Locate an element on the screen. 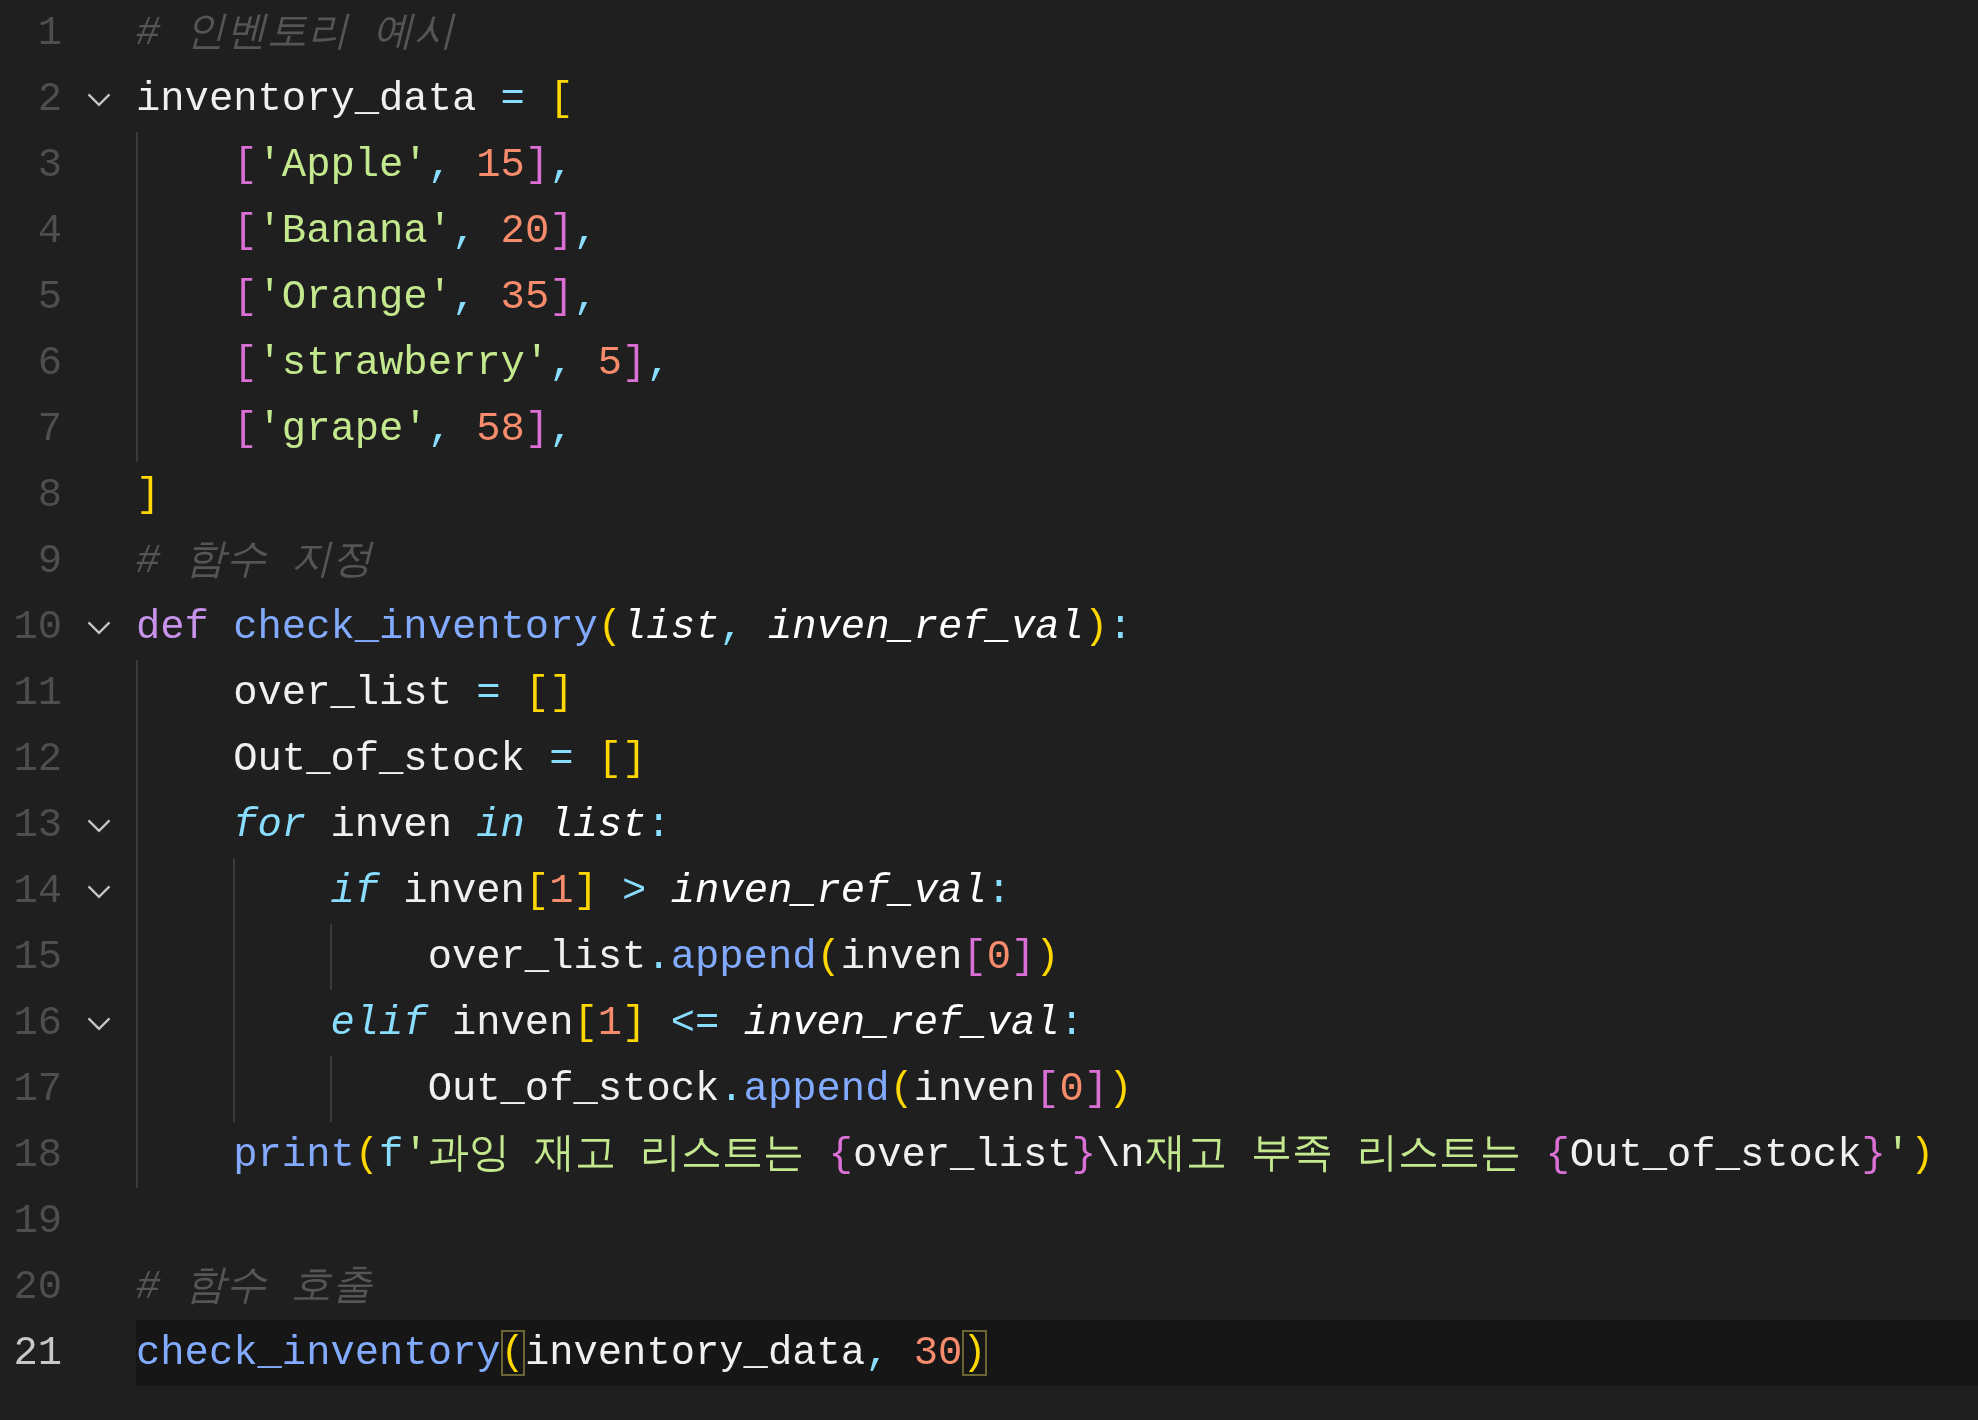  code-line: ['grape', 58], is located at coordinates (403, 429).